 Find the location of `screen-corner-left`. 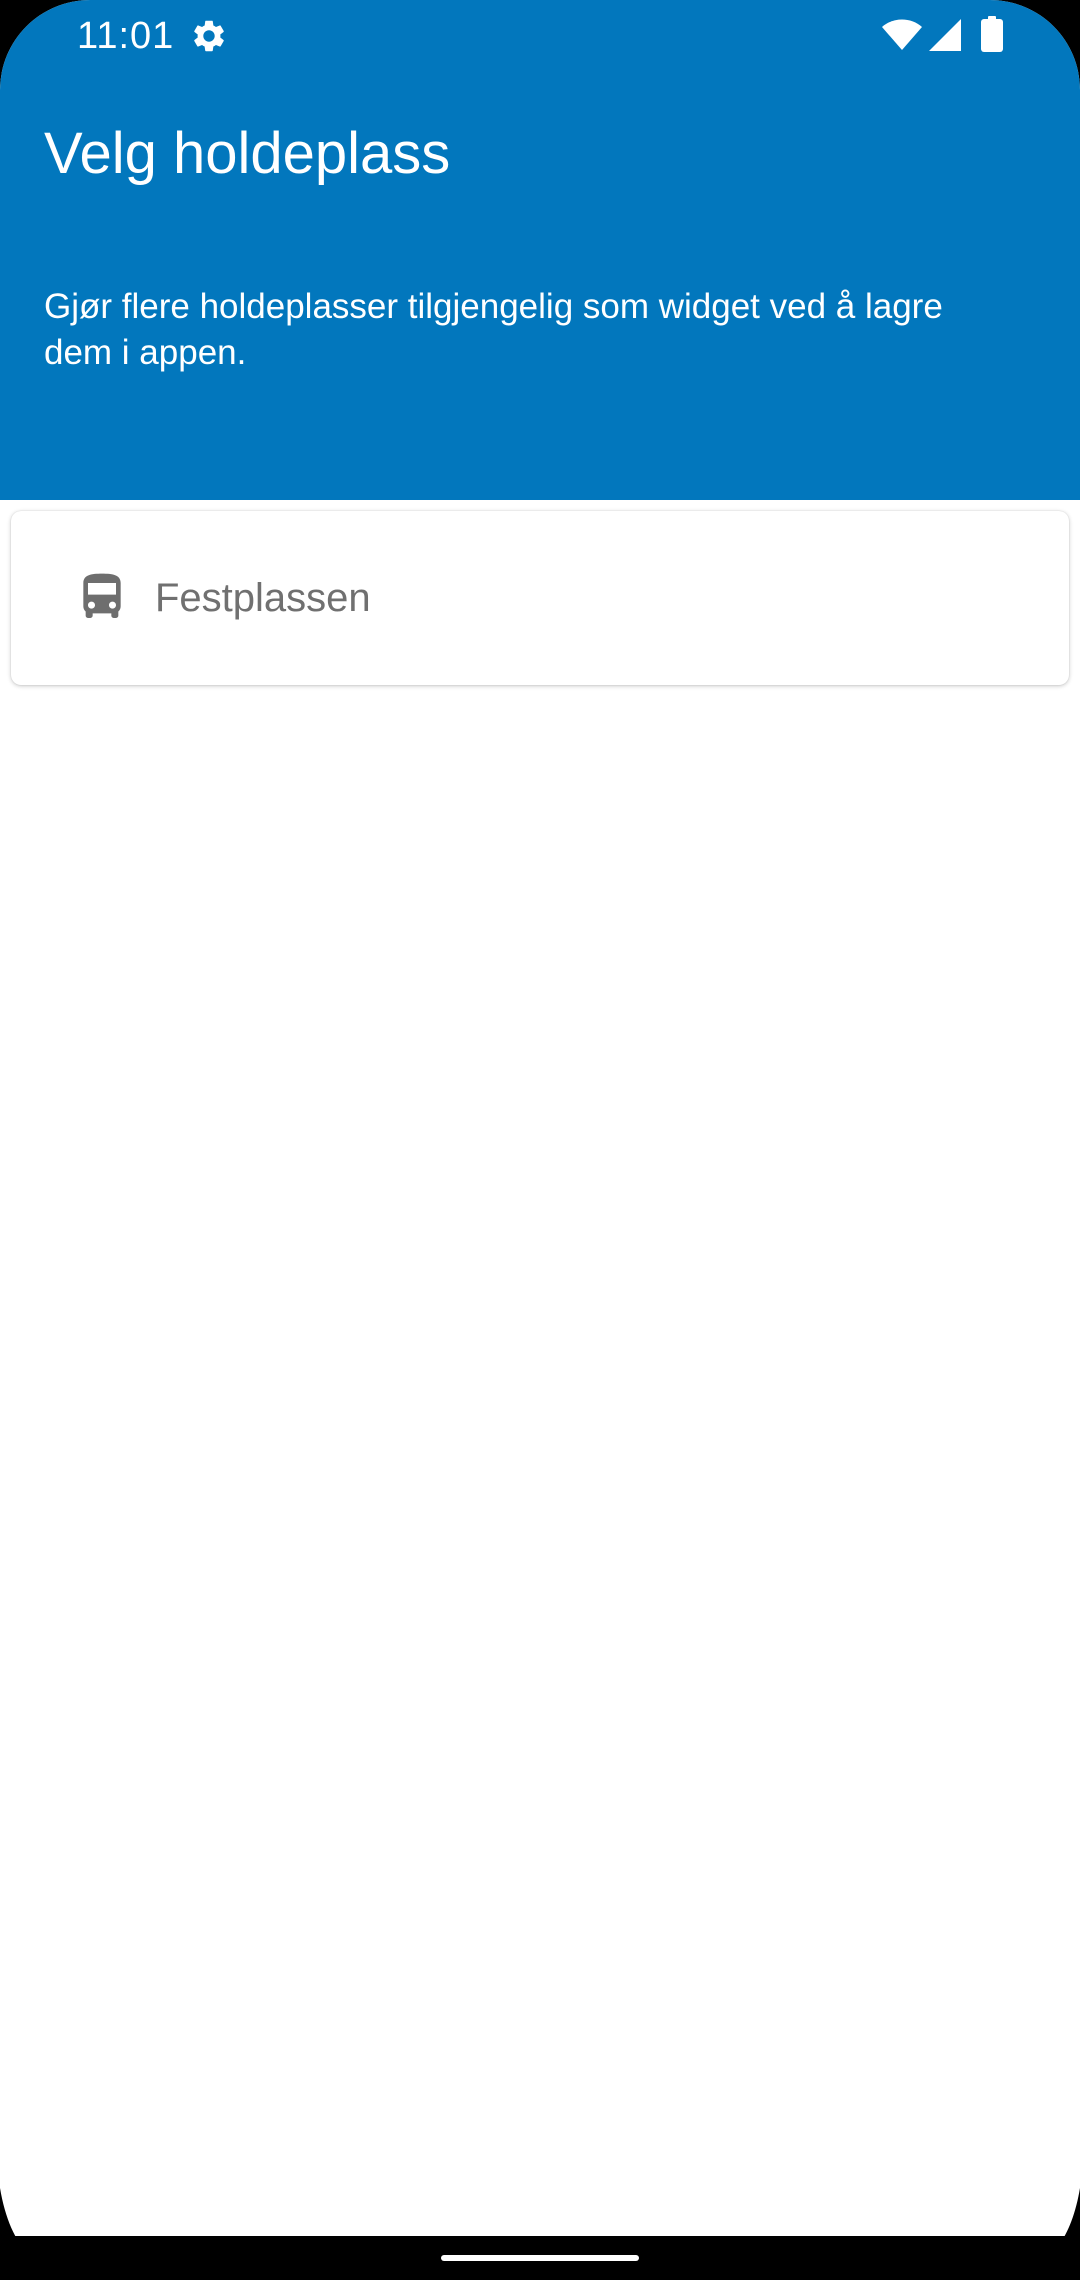

screen-corner-left is located at coordinates (45, 2234).